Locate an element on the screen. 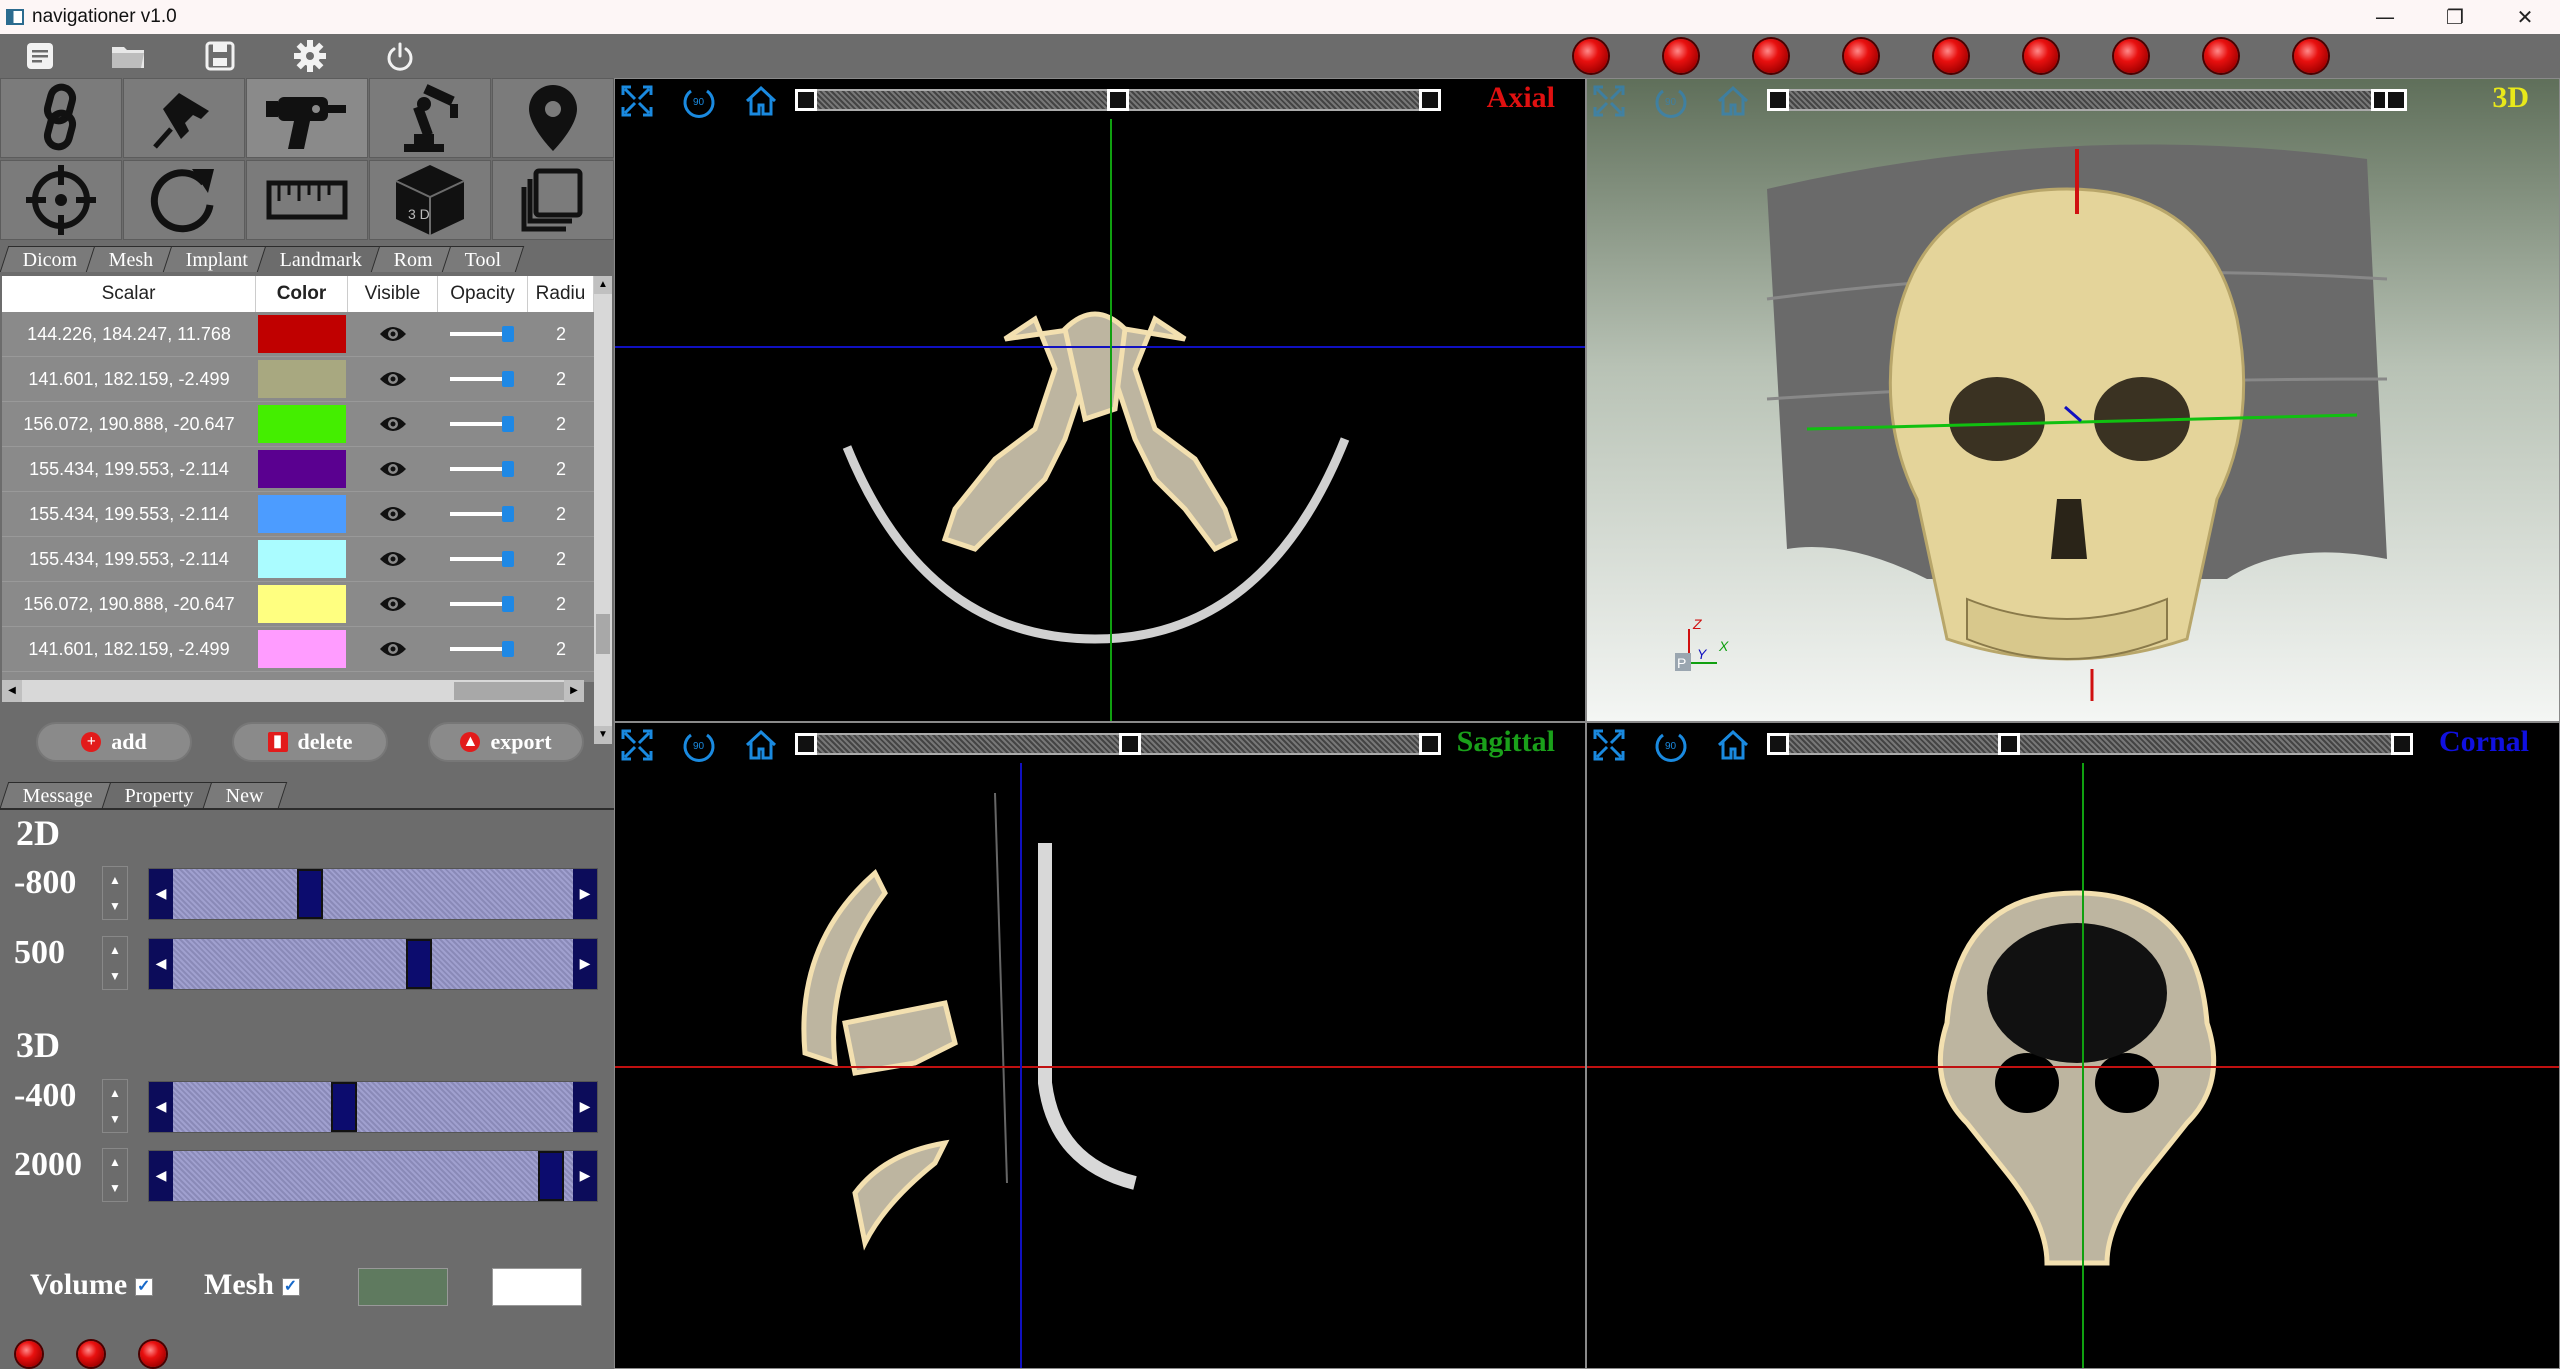  tab-new: New is located at coordinates (244, 795).